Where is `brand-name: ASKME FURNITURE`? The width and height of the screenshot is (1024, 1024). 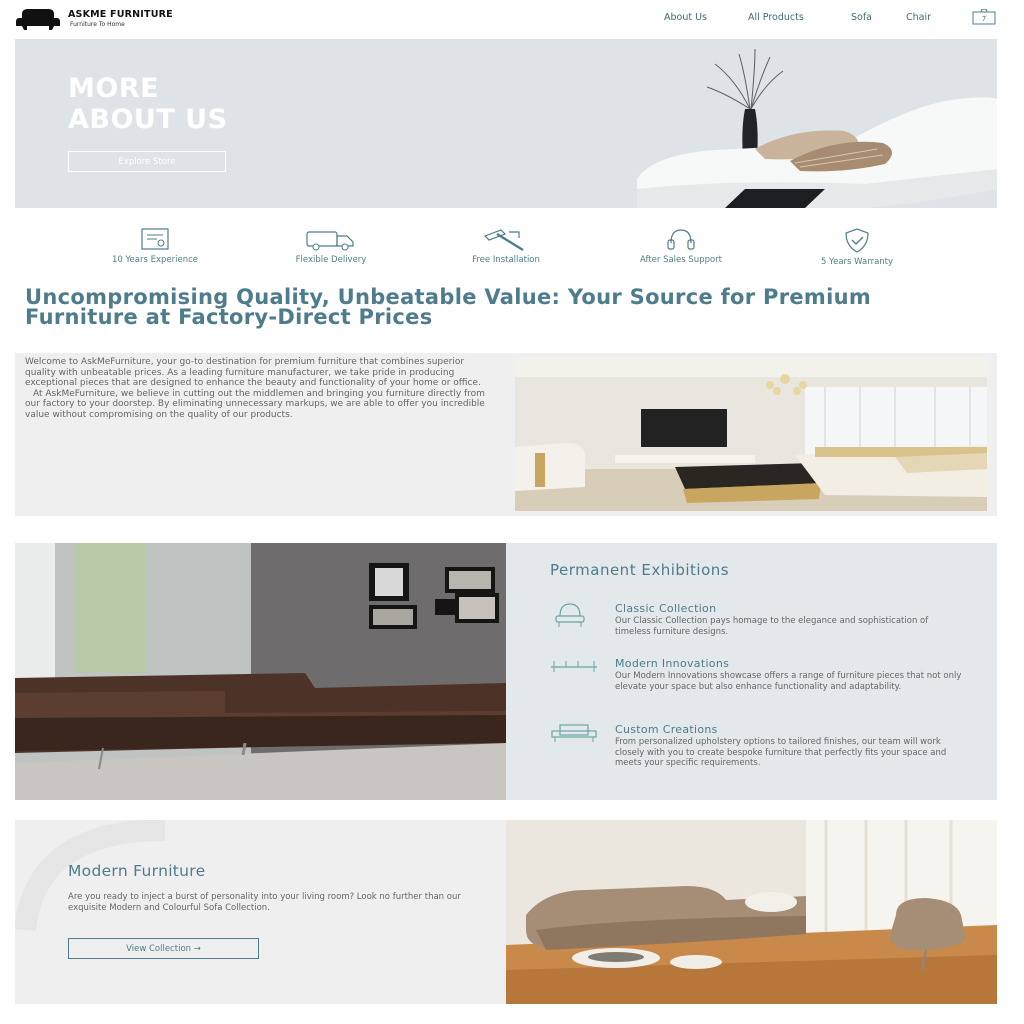 brand-name: ASKME FURNITURE is located at coordinates (120, 14).